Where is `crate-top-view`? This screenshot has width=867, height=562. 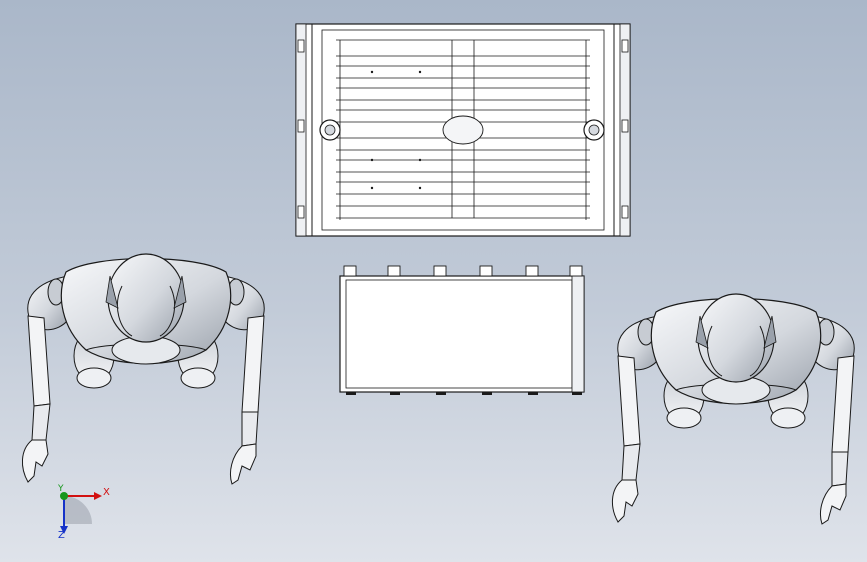 crate-top-view is located at coordinates (463, 130).